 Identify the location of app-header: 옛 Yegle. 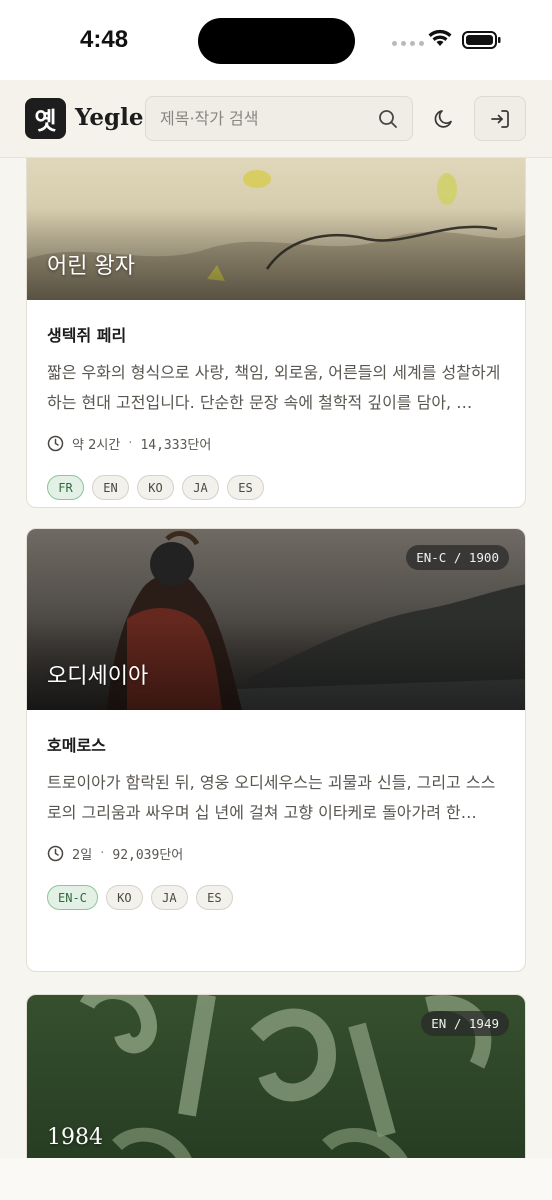
(276, 119).